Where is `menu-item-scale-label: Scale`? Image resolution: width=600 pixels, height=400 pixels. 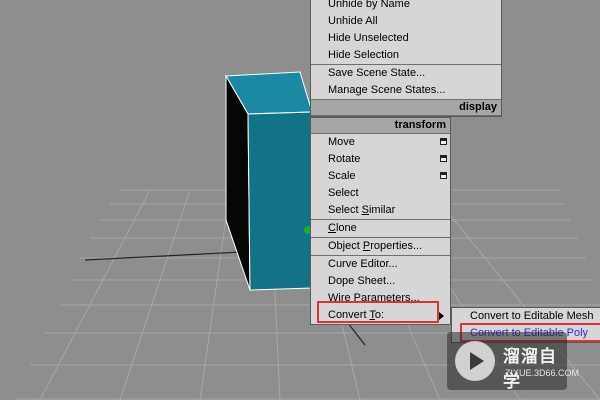
menu-item-scale-label: Scale is located at coordinates (342, 176).